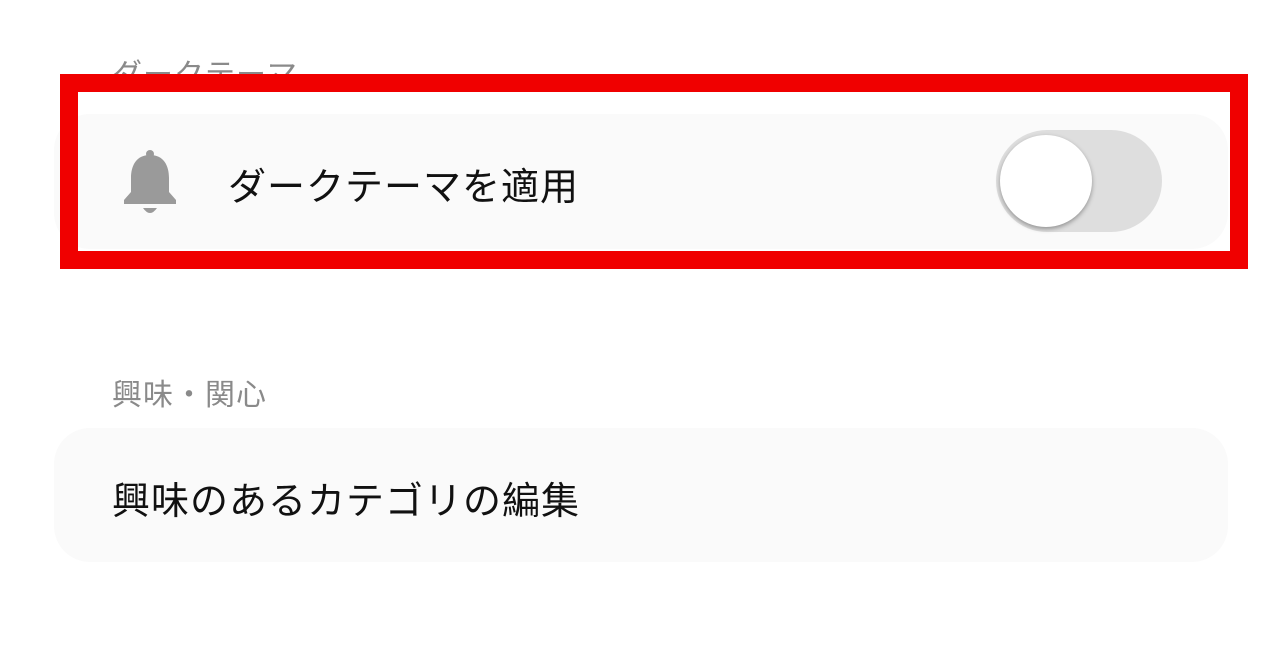 The image size is (1280, 657). I want to click on dark-theme-label: ダークテーマを適用, so click(404, 187).